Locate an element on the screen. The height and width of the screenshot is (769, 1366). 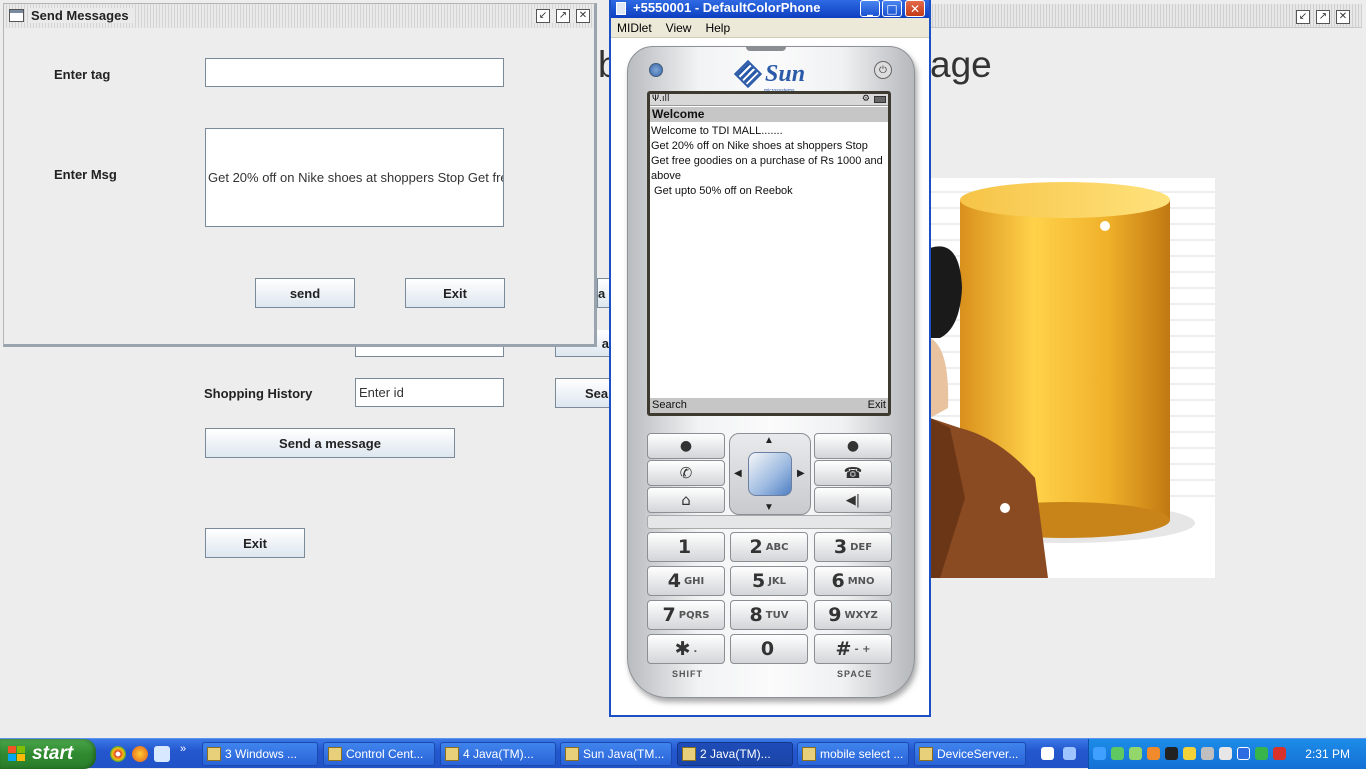
tag-input is located at coordinates (354, 72).